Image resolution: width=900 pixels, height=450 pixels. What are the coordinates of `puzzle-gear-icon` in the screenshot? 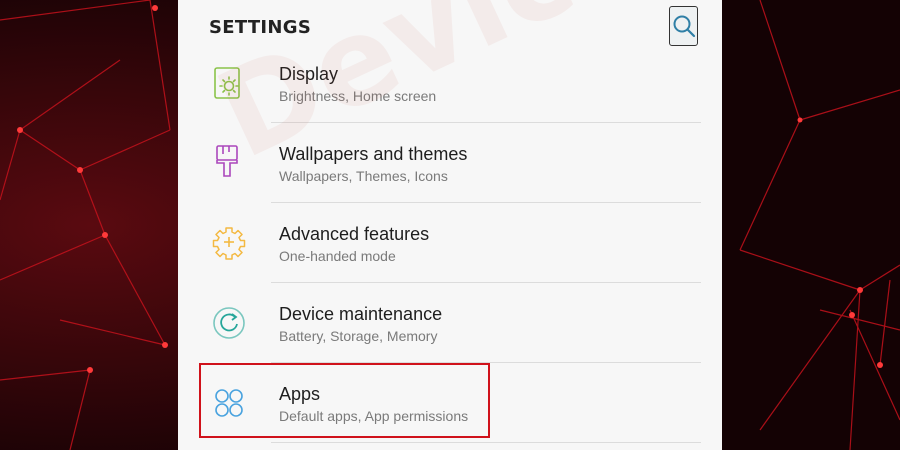 It's located at (229, 243).